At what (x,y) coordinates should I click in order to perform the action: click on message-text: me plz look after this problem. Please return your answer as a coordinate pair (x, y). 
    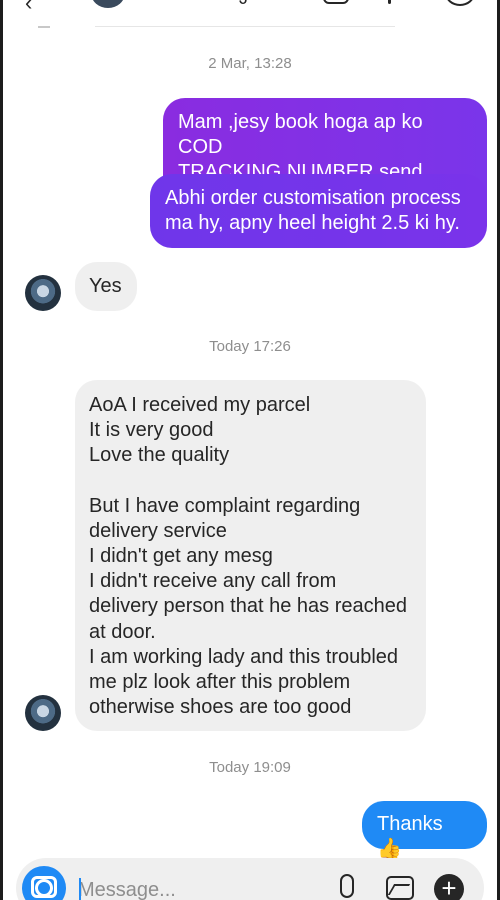
    Looking at the image, I should click on (220, 682).